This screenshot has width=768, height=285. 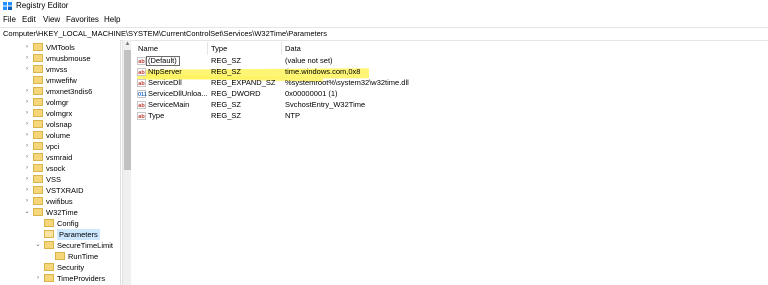 What do you see at coordinates (384, 6) in the screenshot?
I see `title-bar: Registry Editor` at bounding box center [384, 6].